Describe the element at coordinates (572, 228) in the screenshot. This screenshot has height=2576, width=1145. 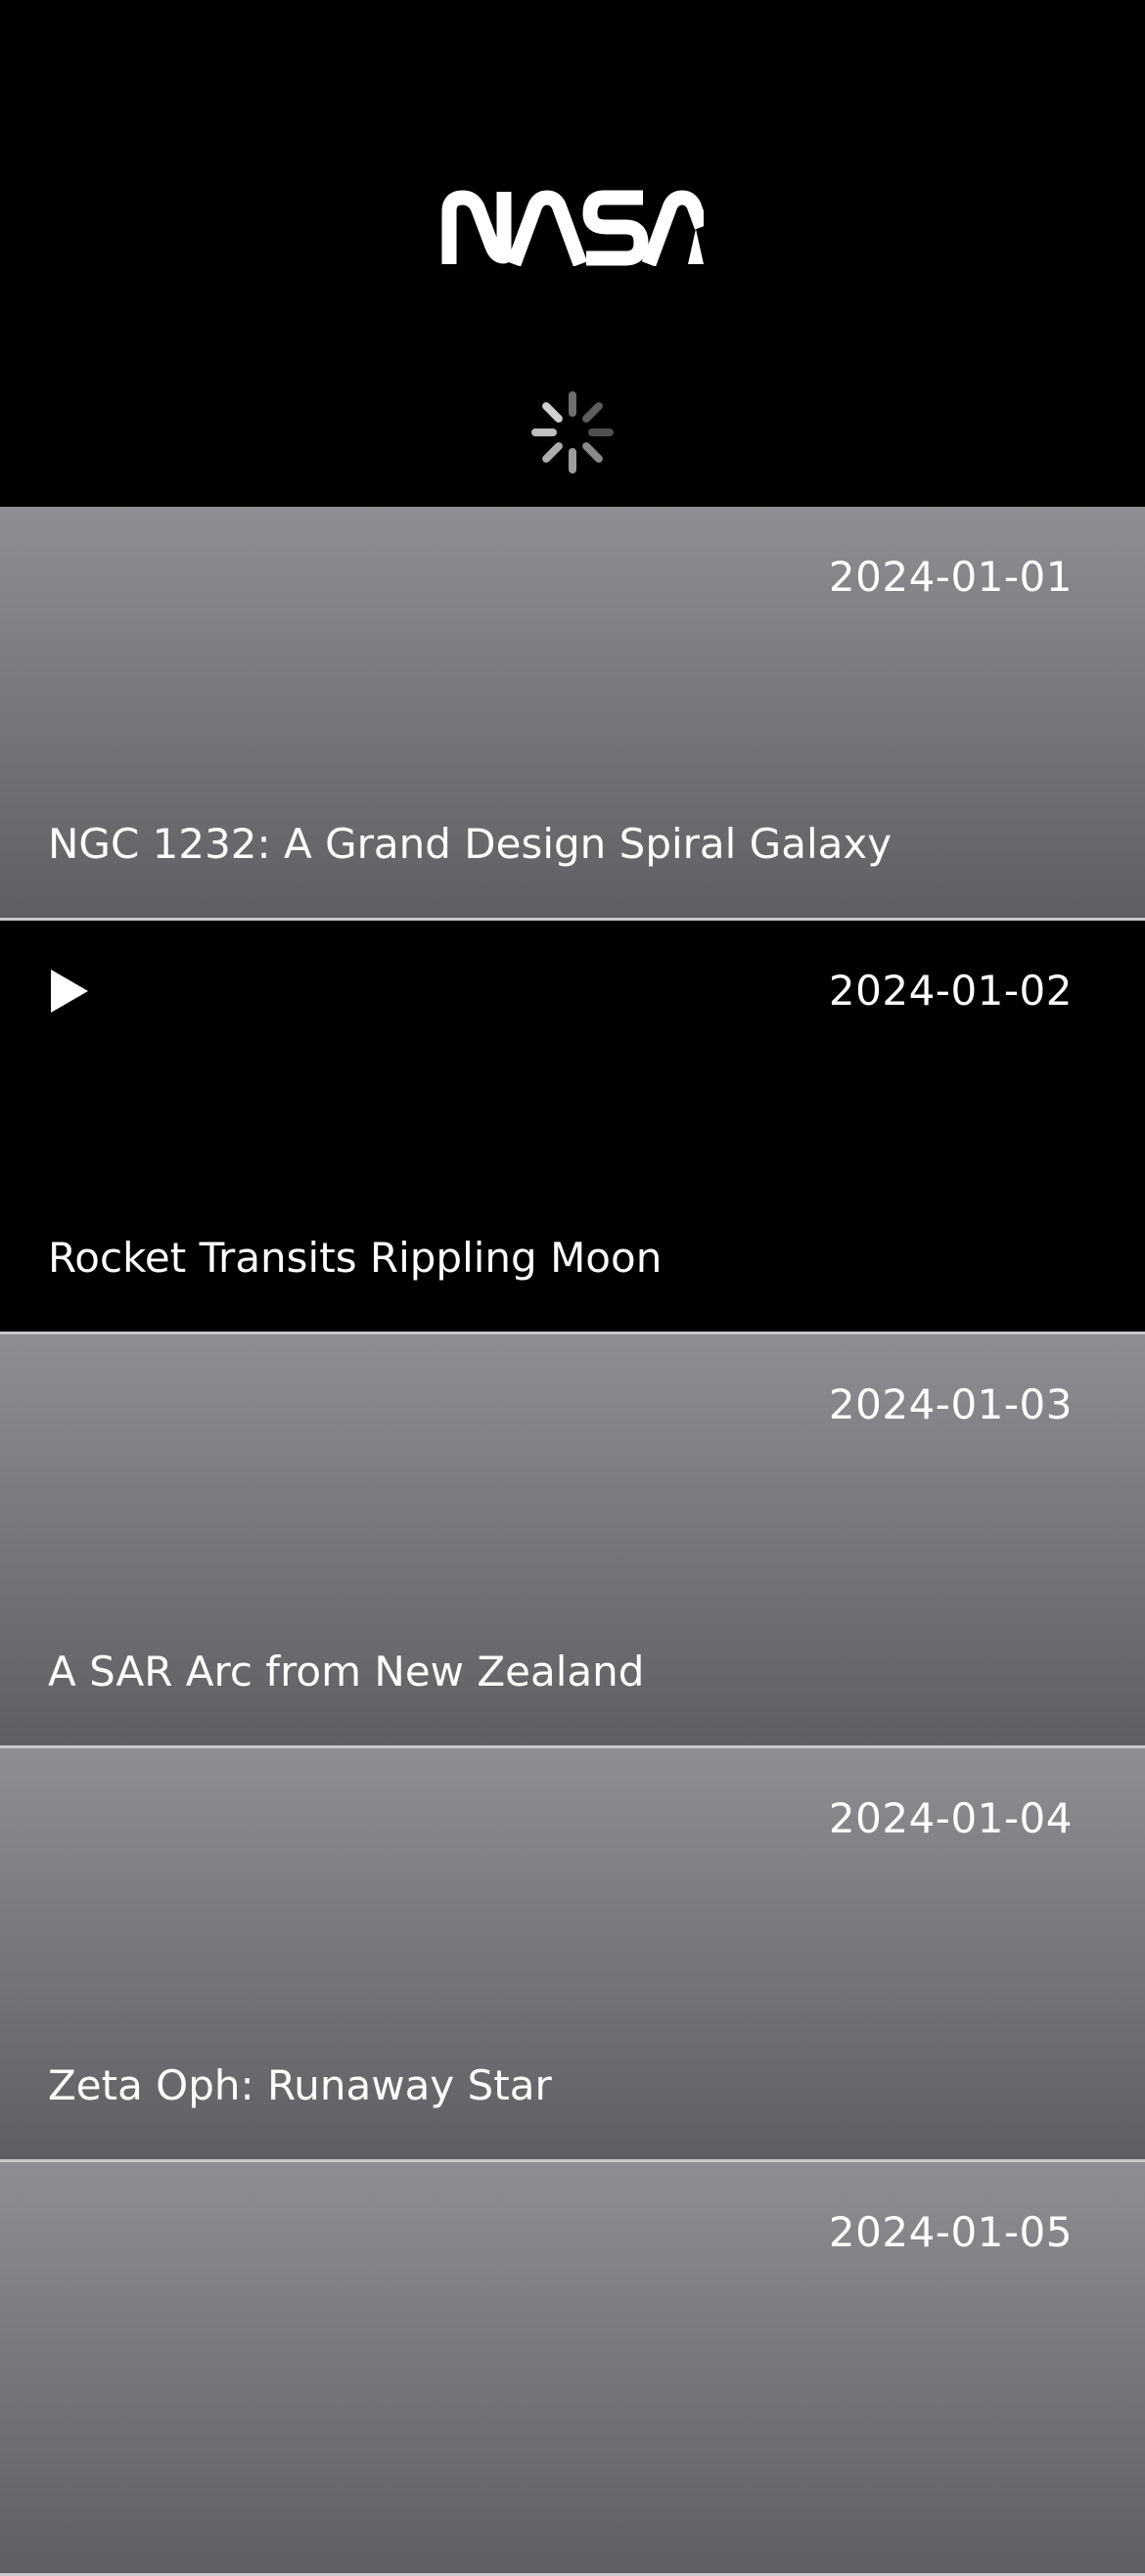
I see `nasa-logo-icon` at that location.